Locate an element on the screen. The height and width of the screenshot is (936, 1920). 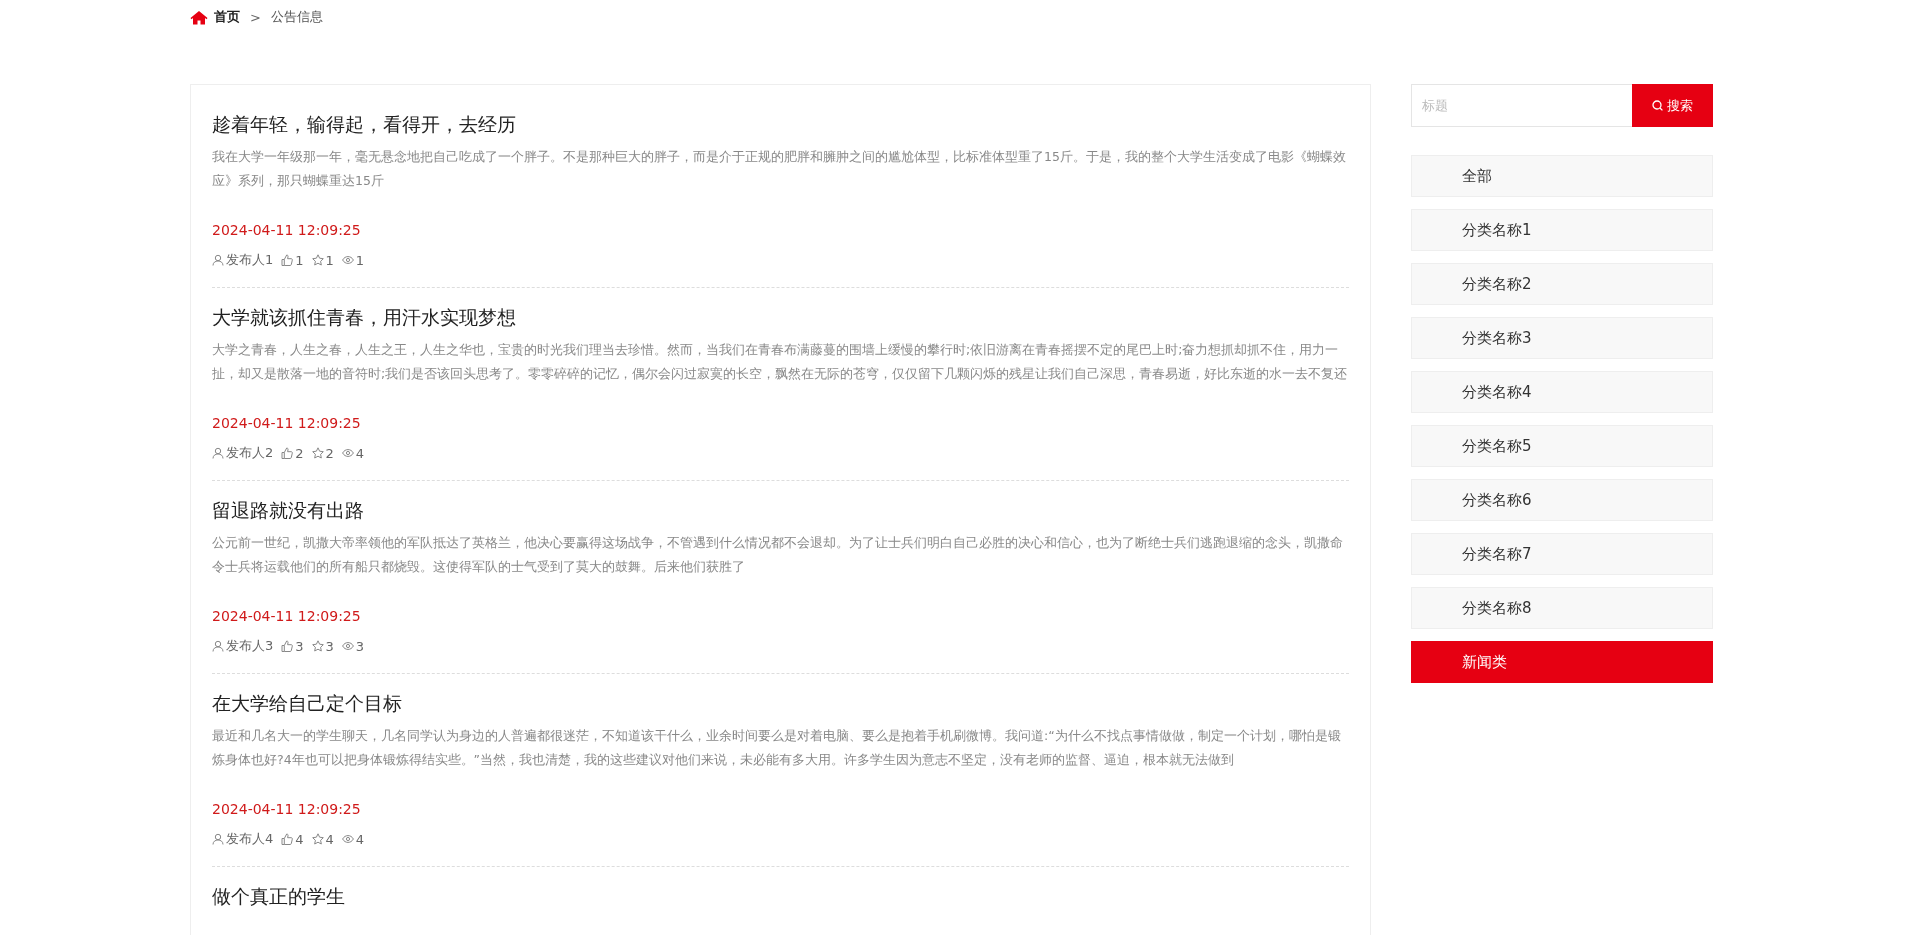
category-item: 分类名称2 is located at coordinates (1562, 284).